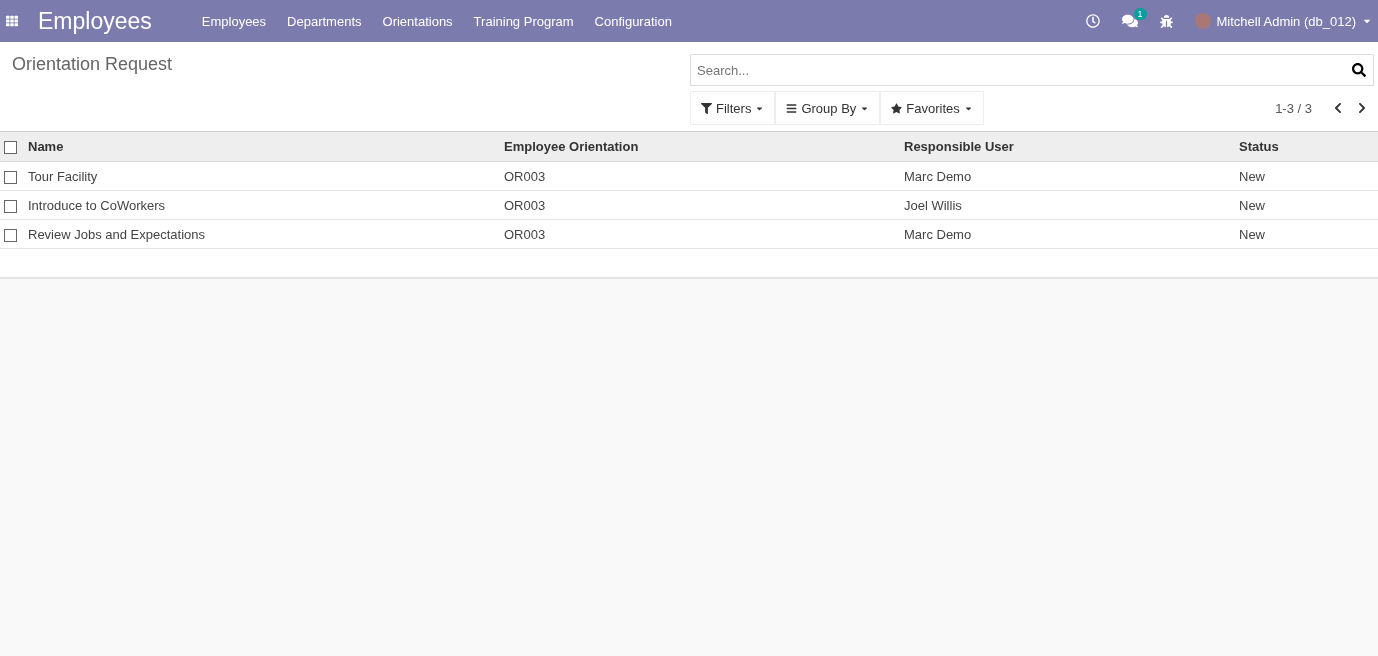  Describe the element at coordinates (262, 146) in the screenshot. I see `column-header: Name` at that location.